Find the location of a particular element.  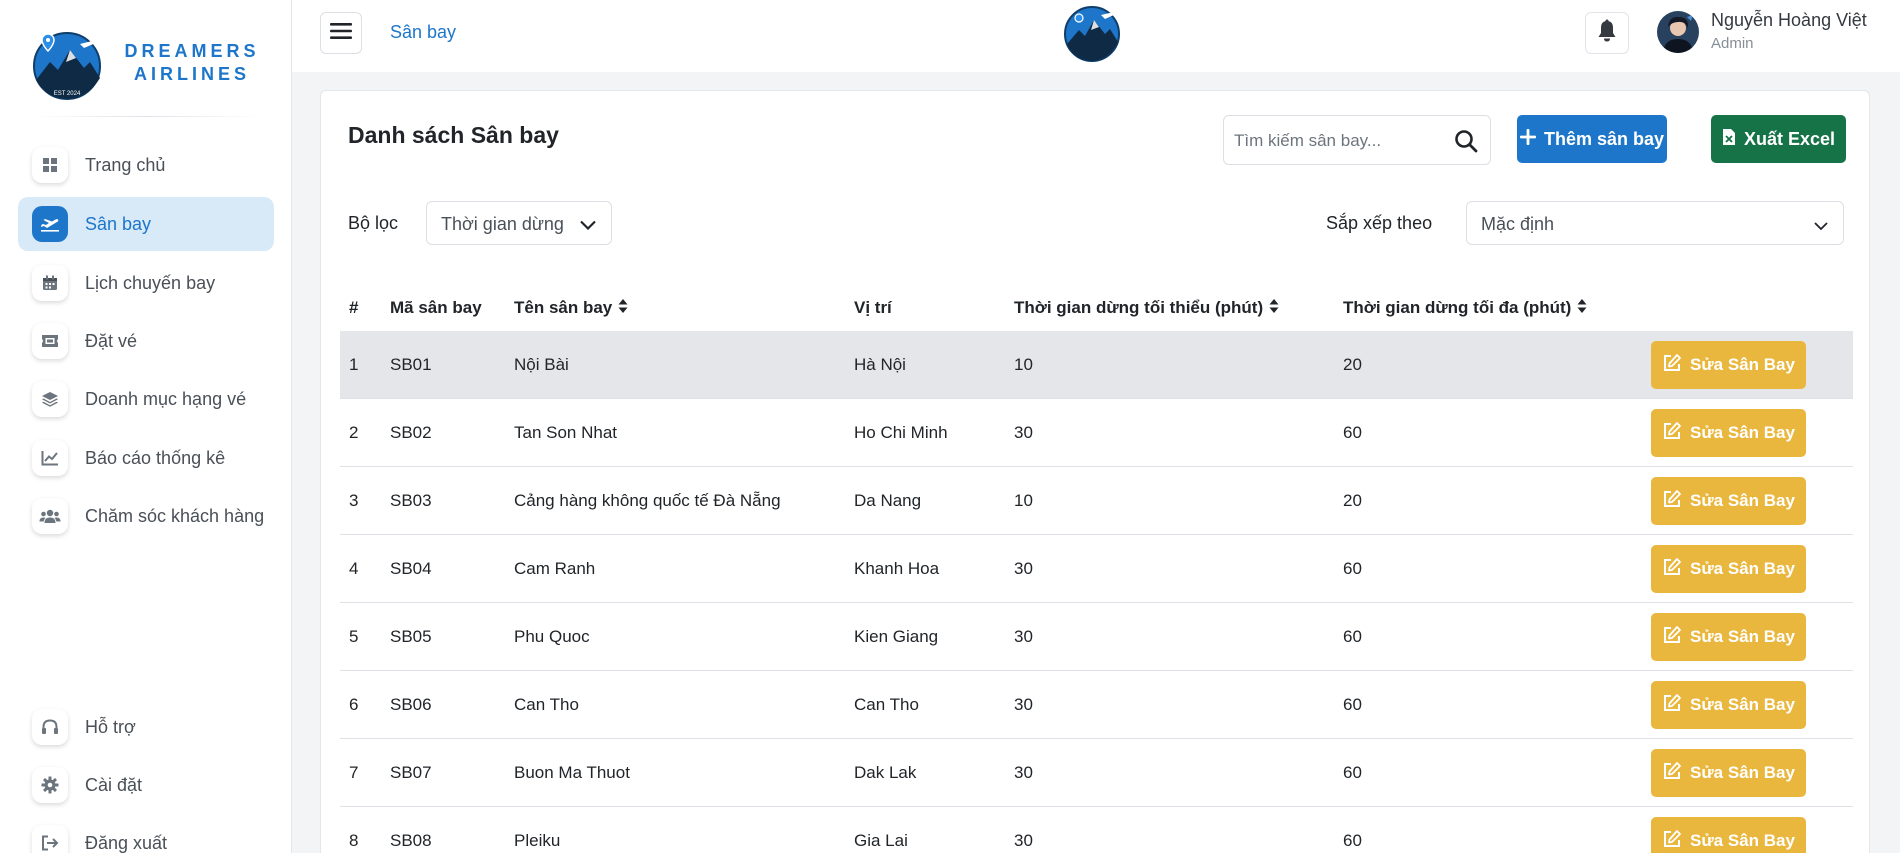

column-header-label: Thời gian dừng tối đa (phút) is located at coordinates (1457, 307).